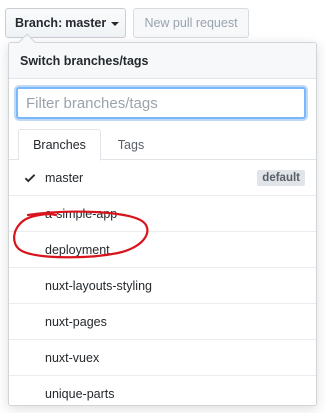  I want to click on filter-wrapper, so click(161, 103).